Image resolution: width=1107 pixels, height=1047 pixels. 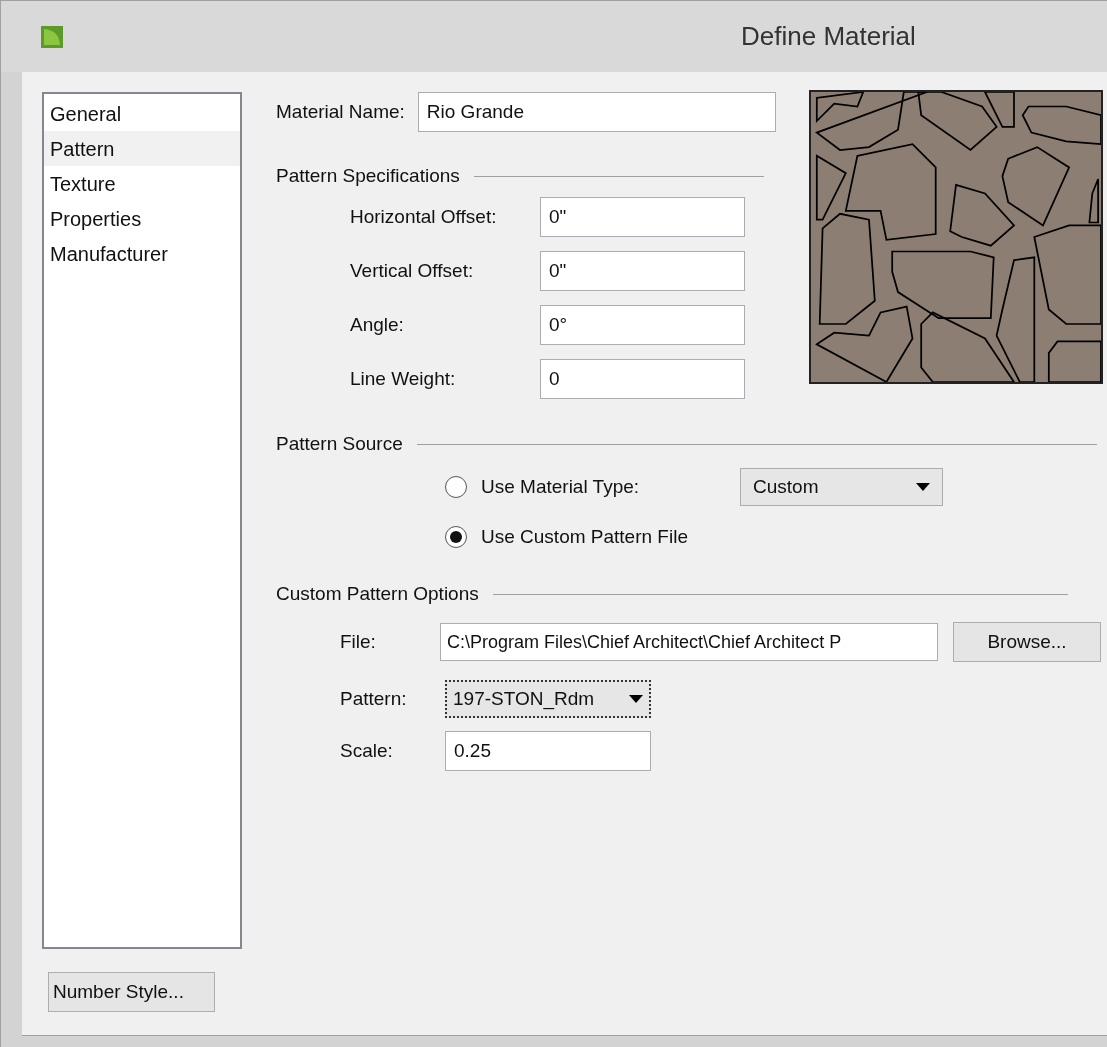 I want to click on input-field: Rio Grande, so click(x=596, y=112).